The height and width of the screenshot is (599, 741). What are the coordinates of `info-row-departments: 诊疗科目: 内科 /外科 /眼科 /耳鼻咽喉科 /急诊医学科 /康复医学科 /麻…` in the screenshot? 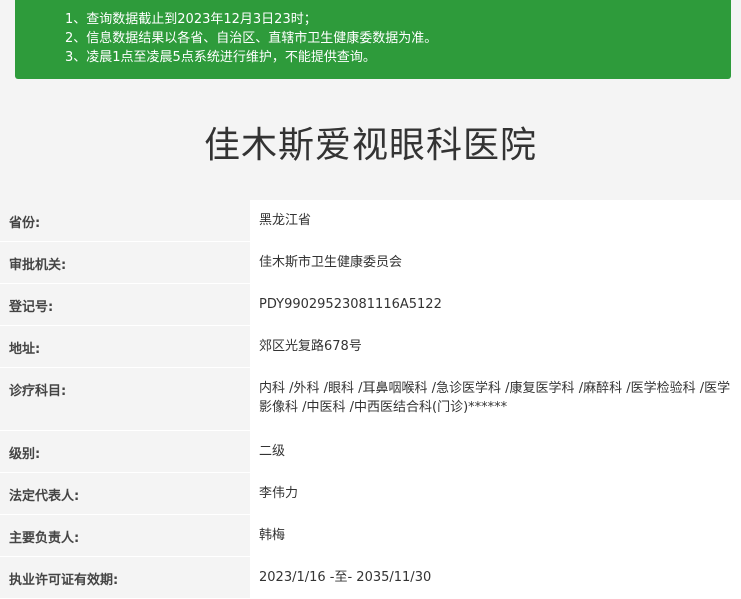 It's located at (370, 399).